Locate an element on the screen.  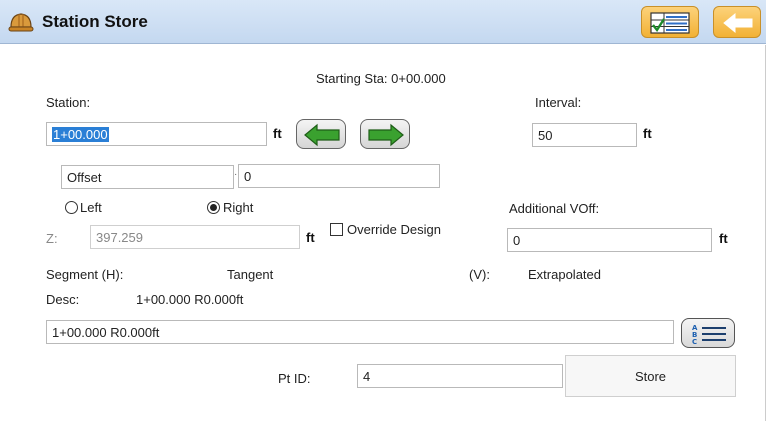
description-list-button: A B C is located at coordinates (708, 333).